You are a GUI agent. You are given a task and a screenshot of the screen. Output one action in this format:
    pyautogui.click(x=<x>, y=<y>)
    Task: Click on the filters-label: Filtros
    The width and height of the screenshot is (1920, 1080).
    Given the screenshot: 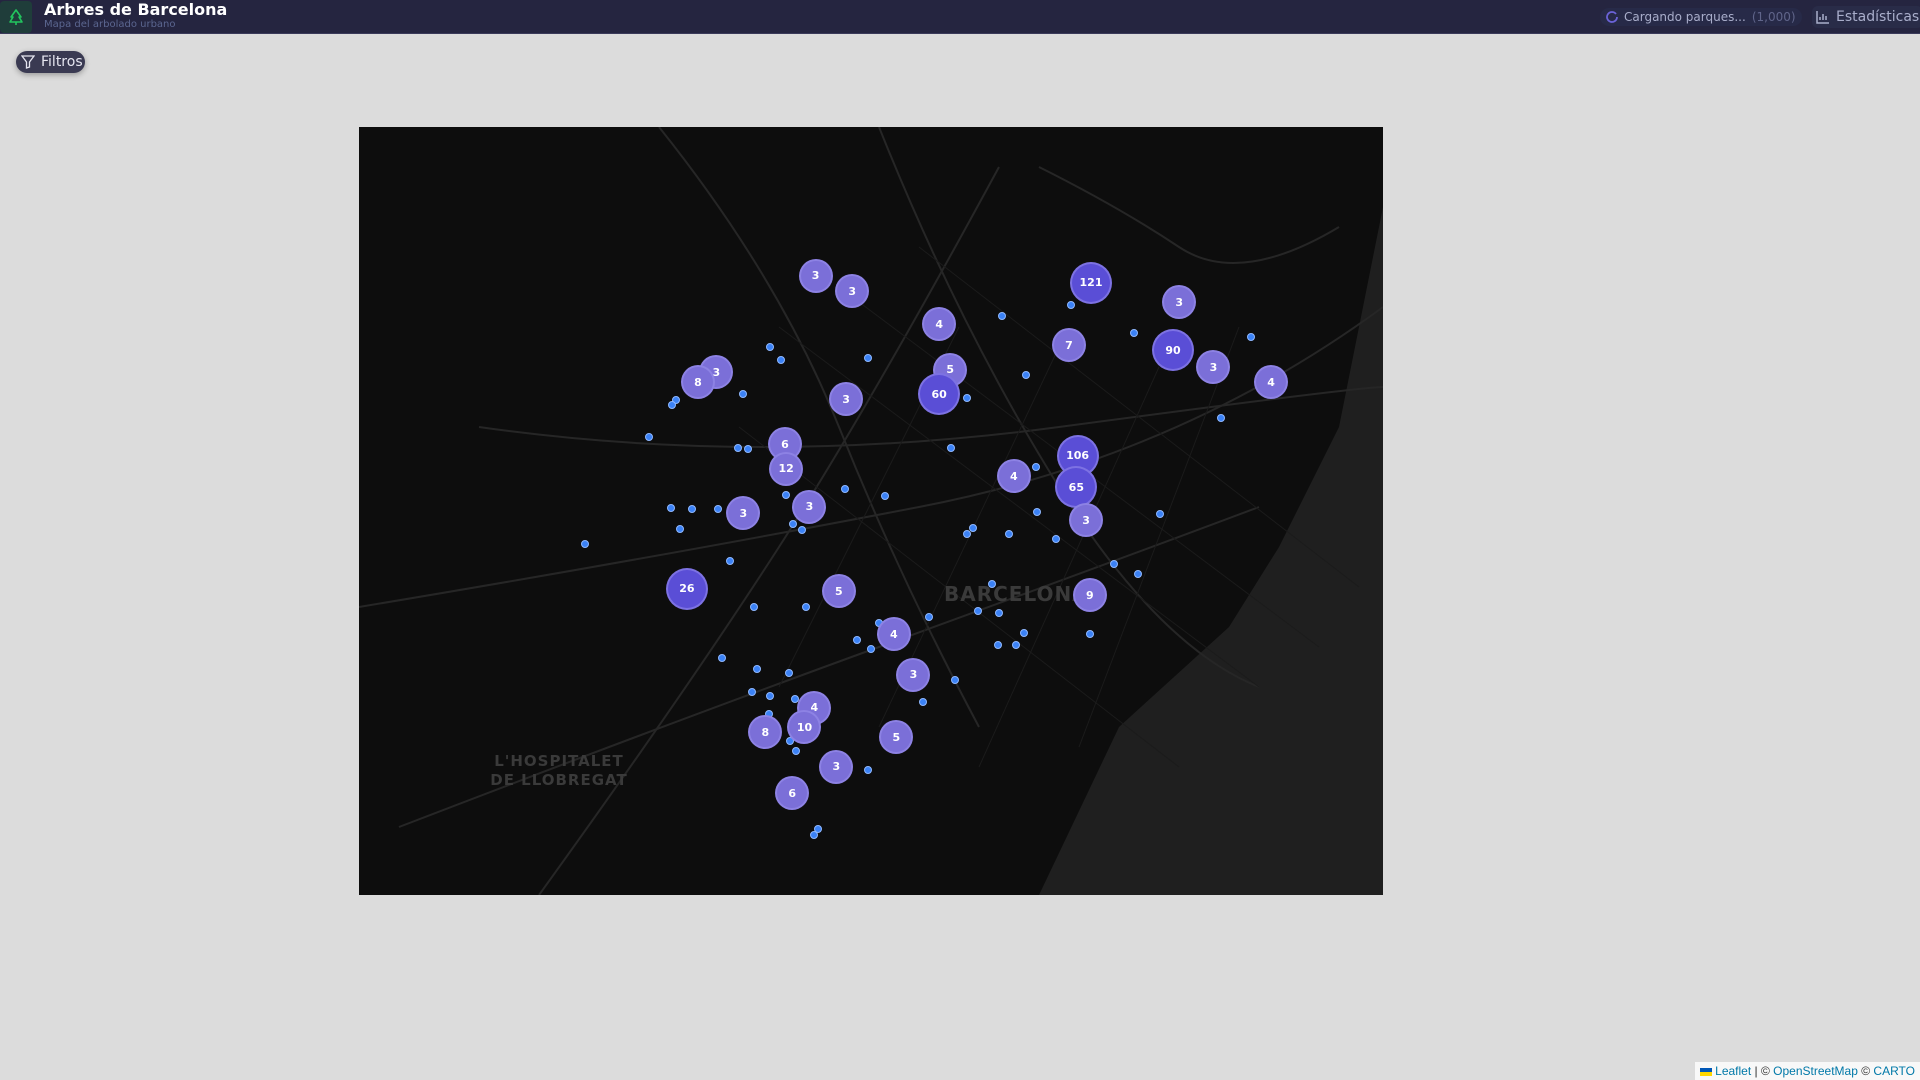 What is the action you would take?
    pyautogui.click(x=62, y=62)
    